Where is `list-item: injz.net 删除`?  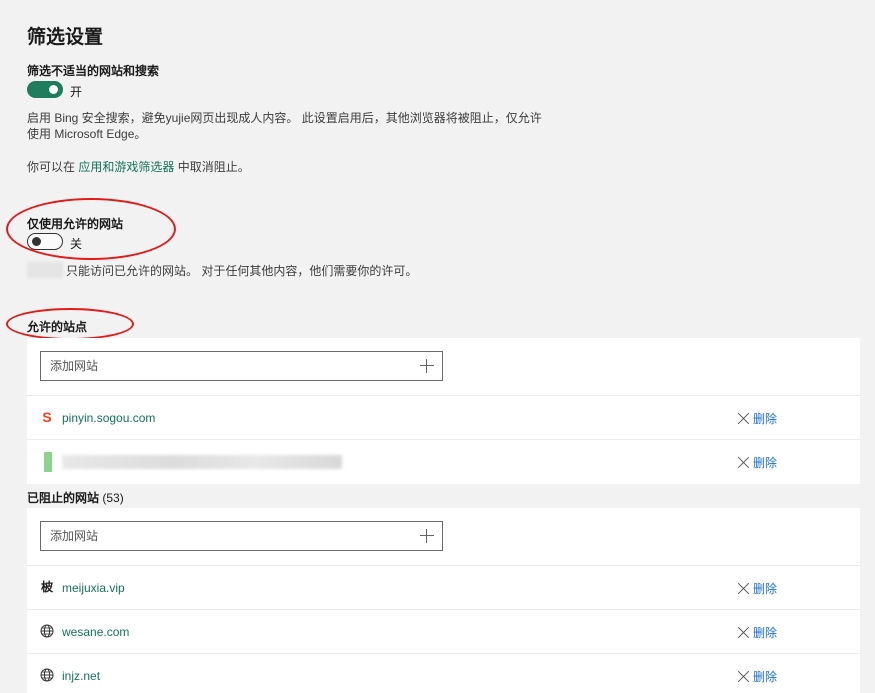
list-item: injz.net 删除 is located at coordinates (443, 673).